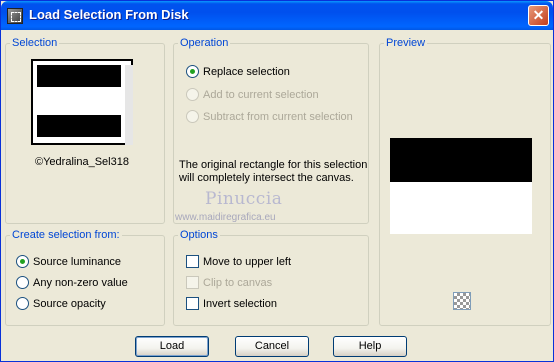 This screenshot has height=362, width=554. I want to click on radio-source-opacity: Source opacity, so click(61, 303).